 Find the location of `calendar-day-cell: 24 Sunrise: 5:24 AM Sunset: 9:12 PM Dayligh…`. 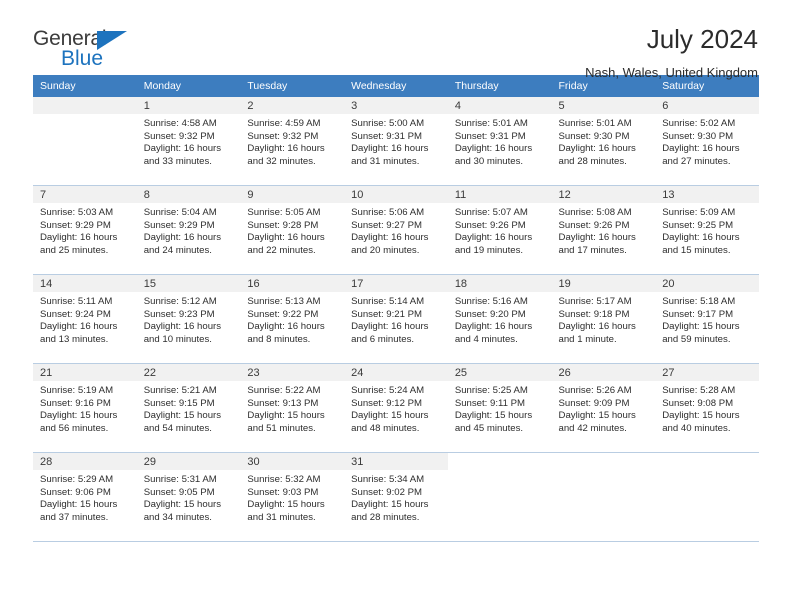

calendar-day-cell: 24 Sunrise: 5:24 AM Sunset: 9:12 PM Dayligh… is located at coordinates (396, 408).